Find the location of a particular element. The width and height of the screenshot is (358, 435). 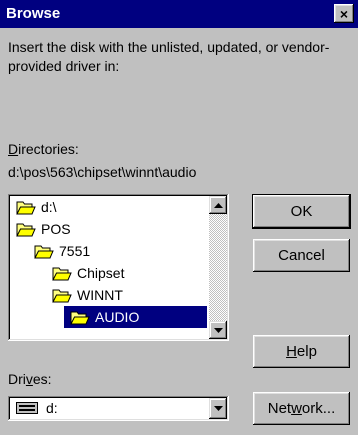

directory-item-label: 7551 is located at coordinates (75, 251).